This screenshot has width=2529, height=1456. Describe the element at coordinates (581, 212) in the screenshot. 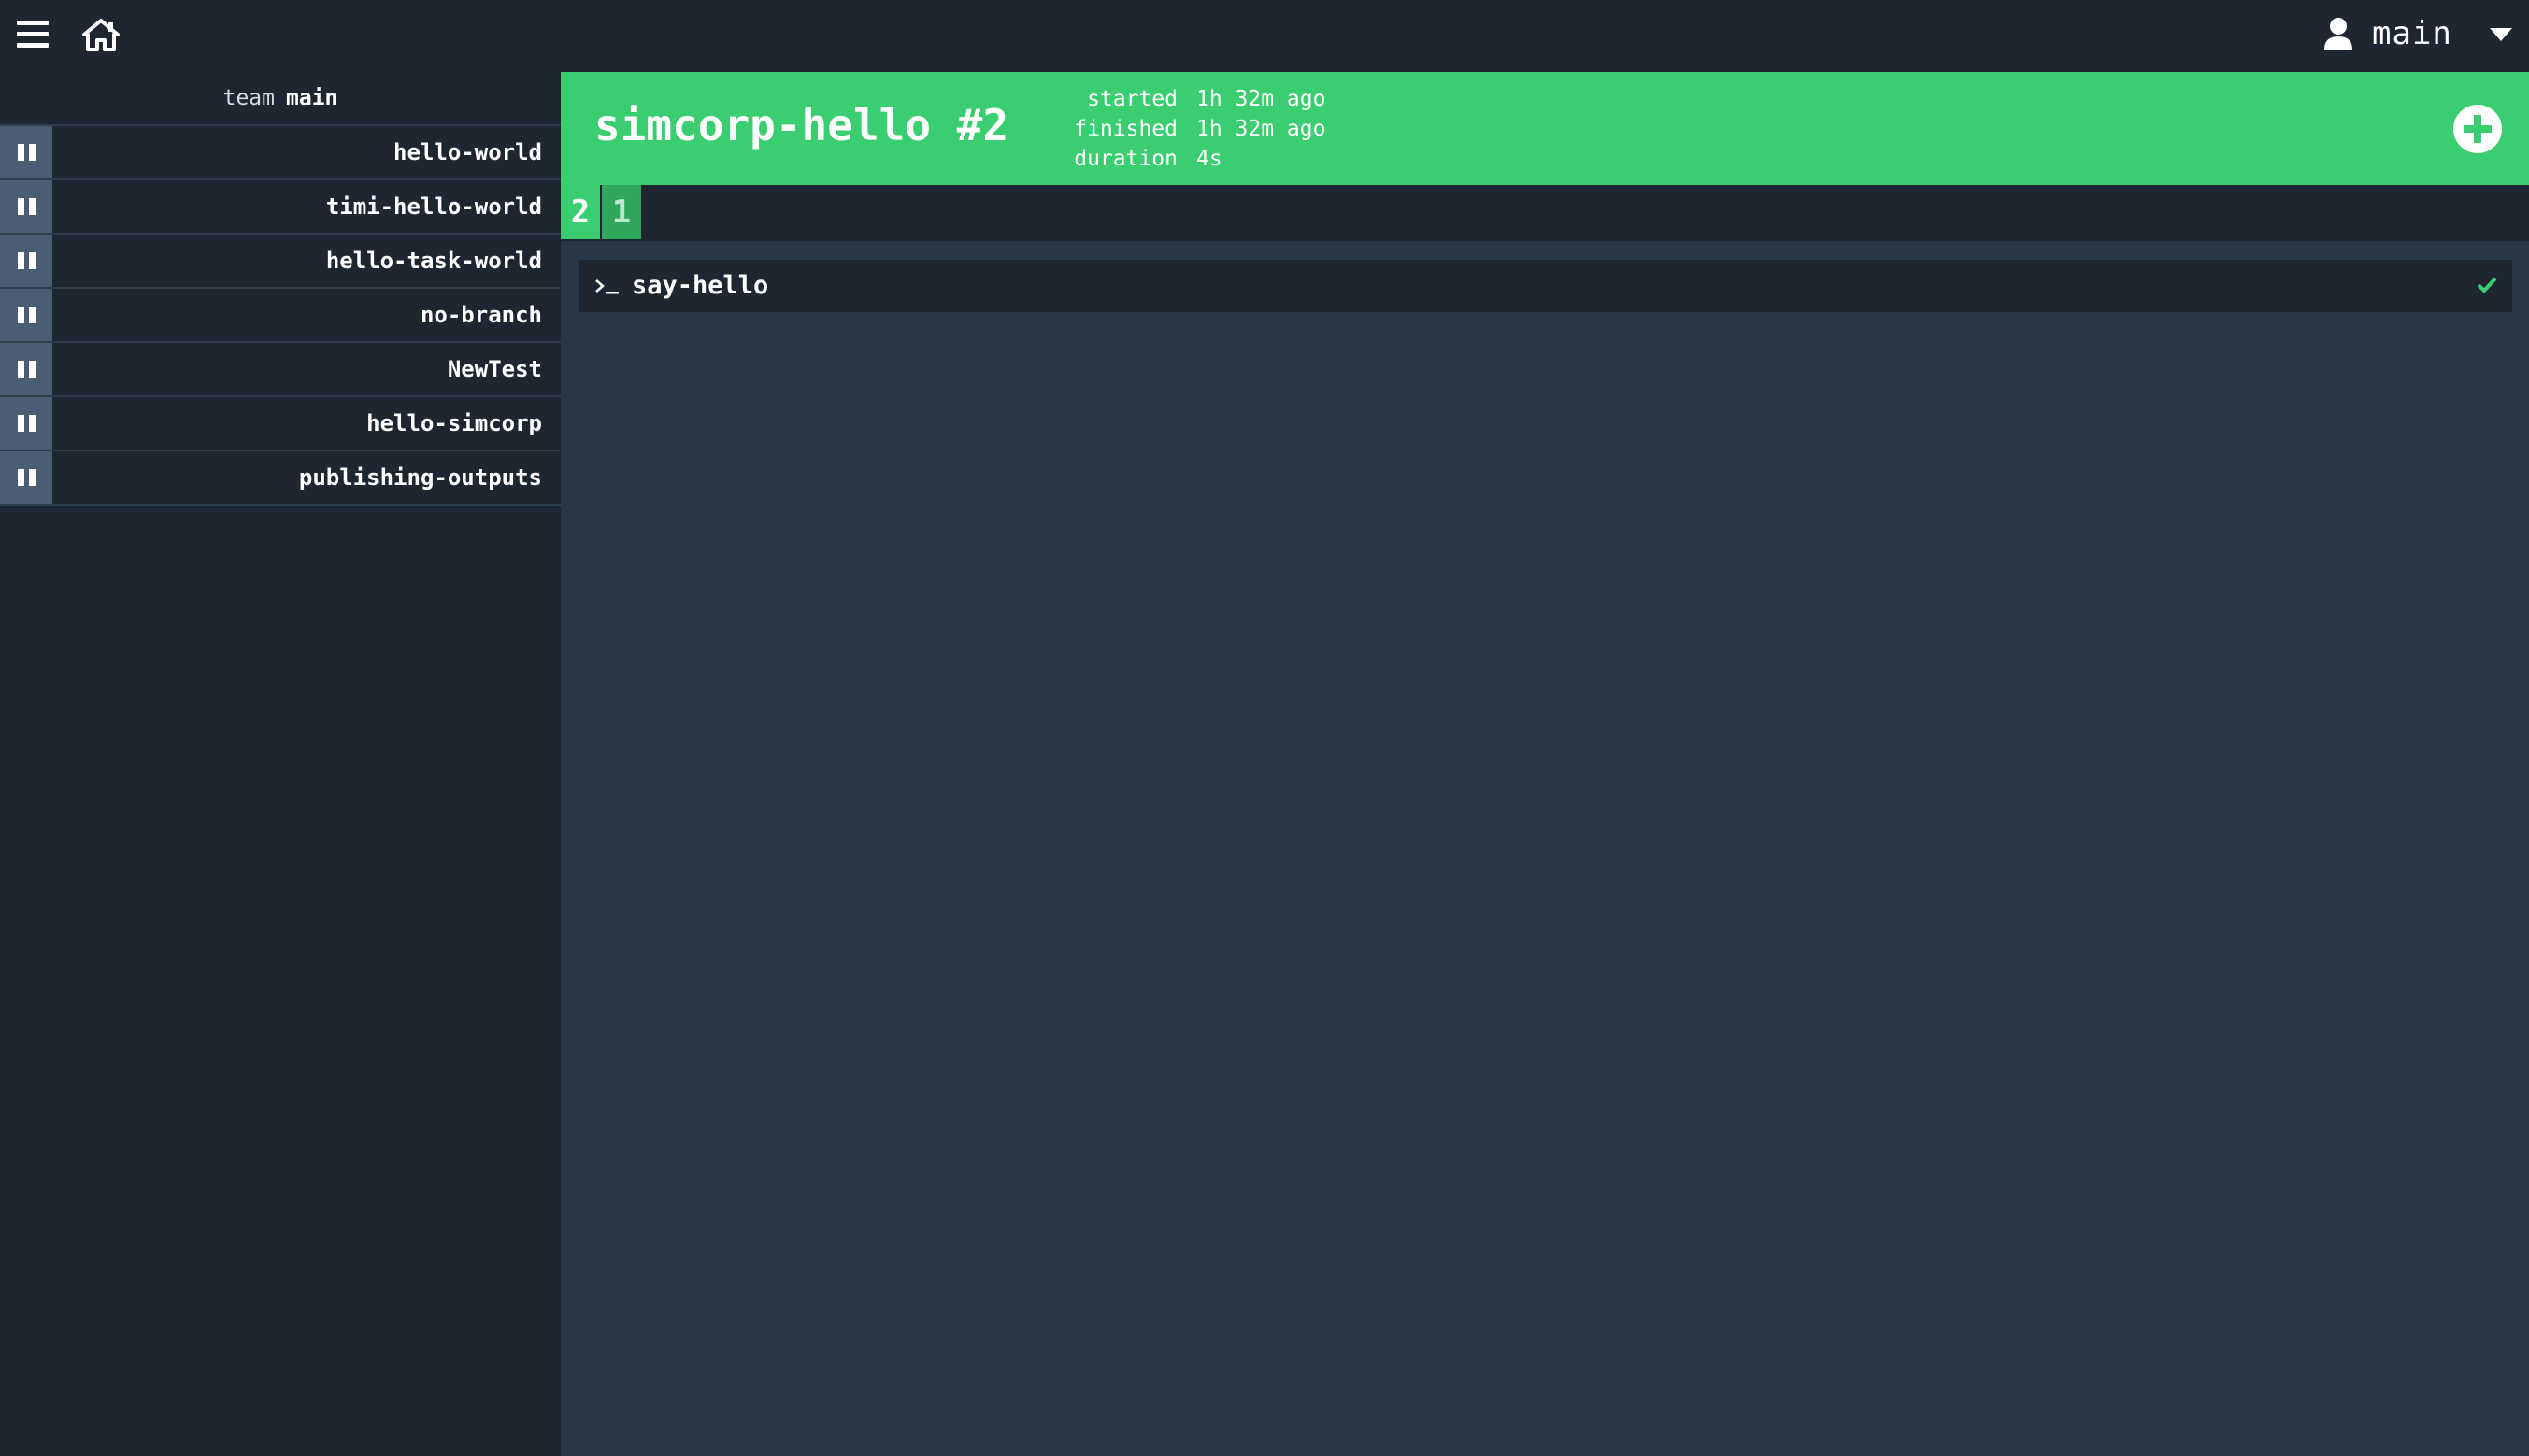

I see `build-tab-current: 2` at that location.